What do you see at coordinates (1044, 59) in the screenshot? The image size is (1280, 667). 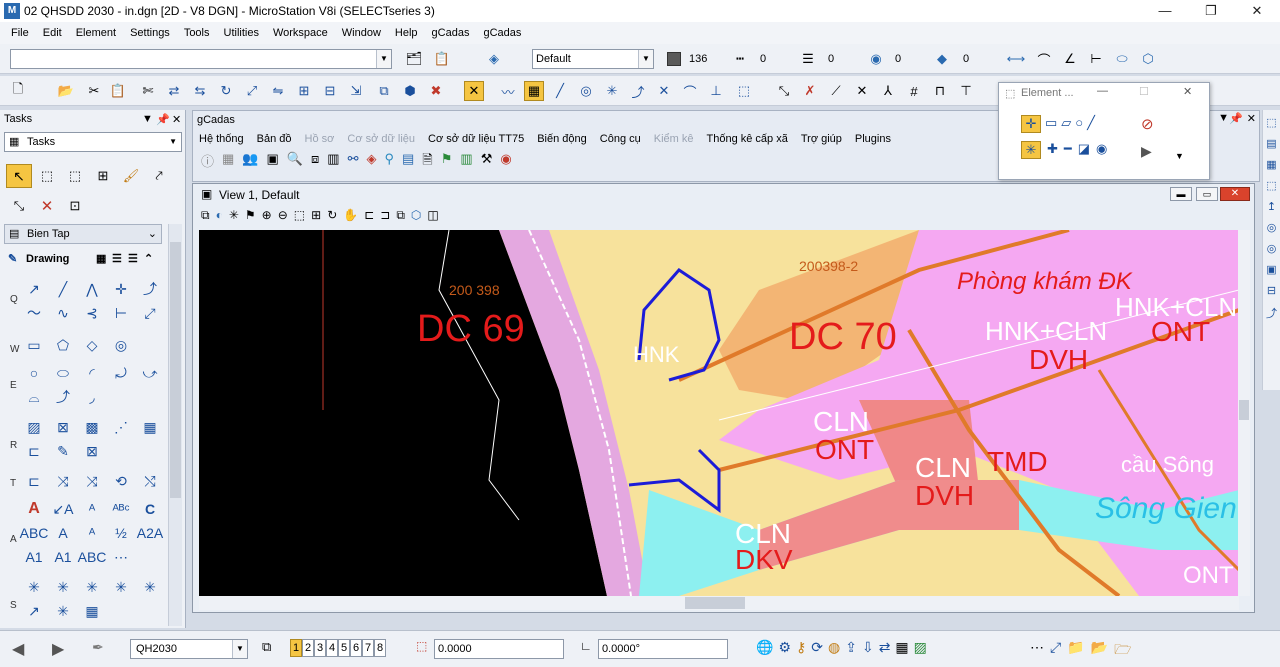 I see `arc-dimension-icon: ⌒` at bounding box center [1044, 59].